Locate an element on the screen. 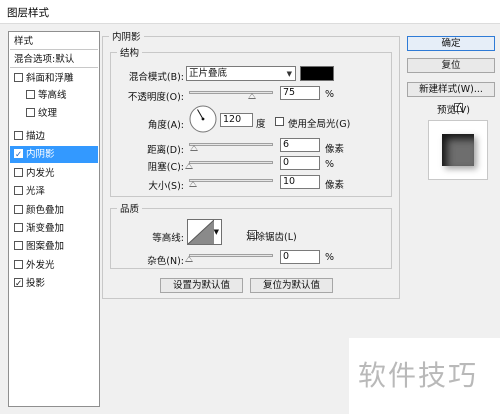  opacity-slider-handle is located at coordinates (252, 96).